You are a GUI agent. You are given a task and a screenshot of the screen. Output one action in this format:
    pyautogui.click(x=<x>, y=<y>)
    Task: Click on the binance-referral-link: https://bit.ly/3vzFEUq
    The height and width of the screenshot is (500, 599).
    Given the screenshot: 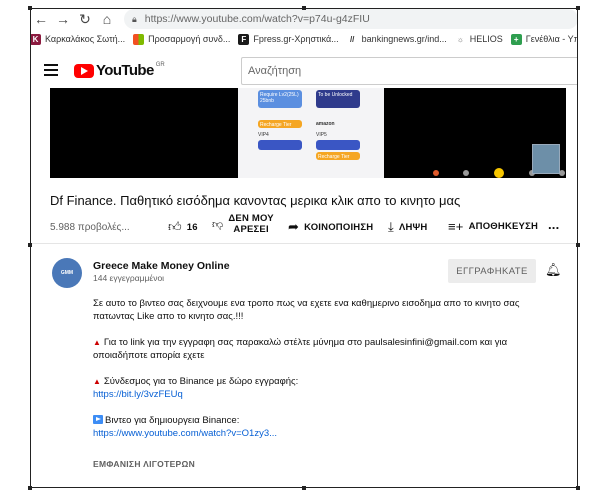 What is the action you would take?
    pyautogui.click(x=138, y=394)
    